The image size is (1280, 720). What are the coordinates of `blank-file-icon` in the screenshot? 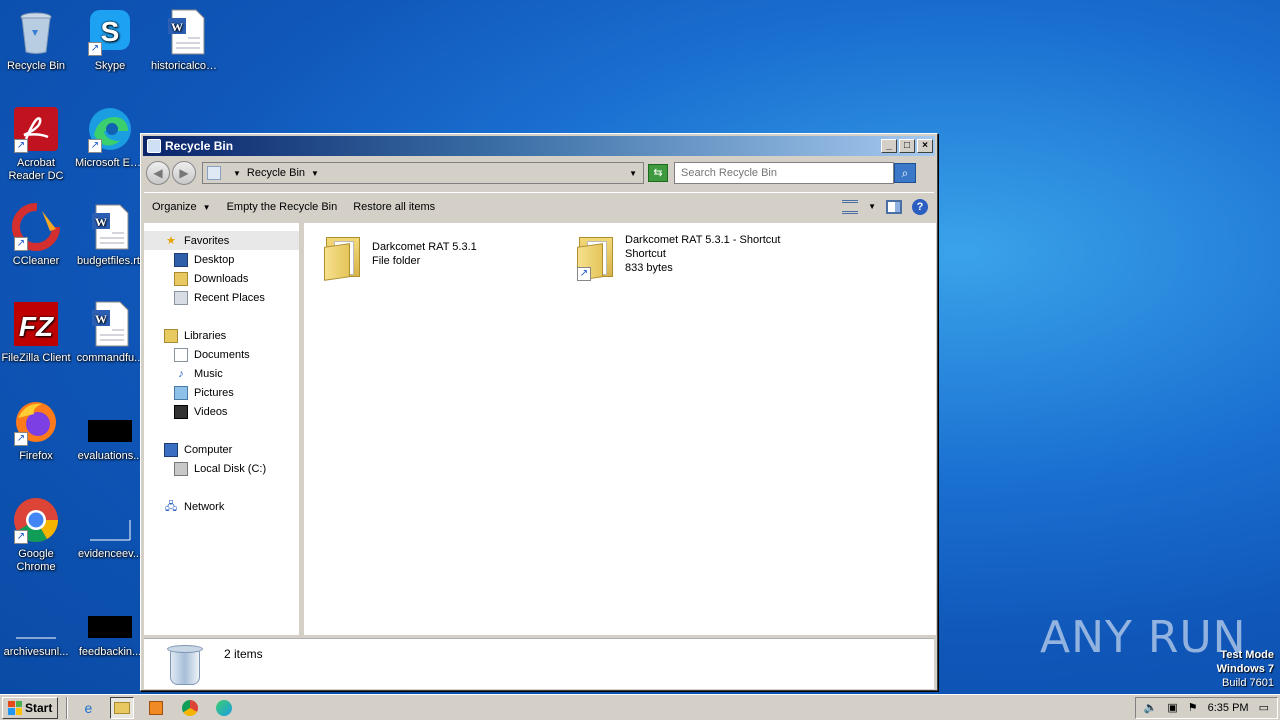 It's located at (110, 520).